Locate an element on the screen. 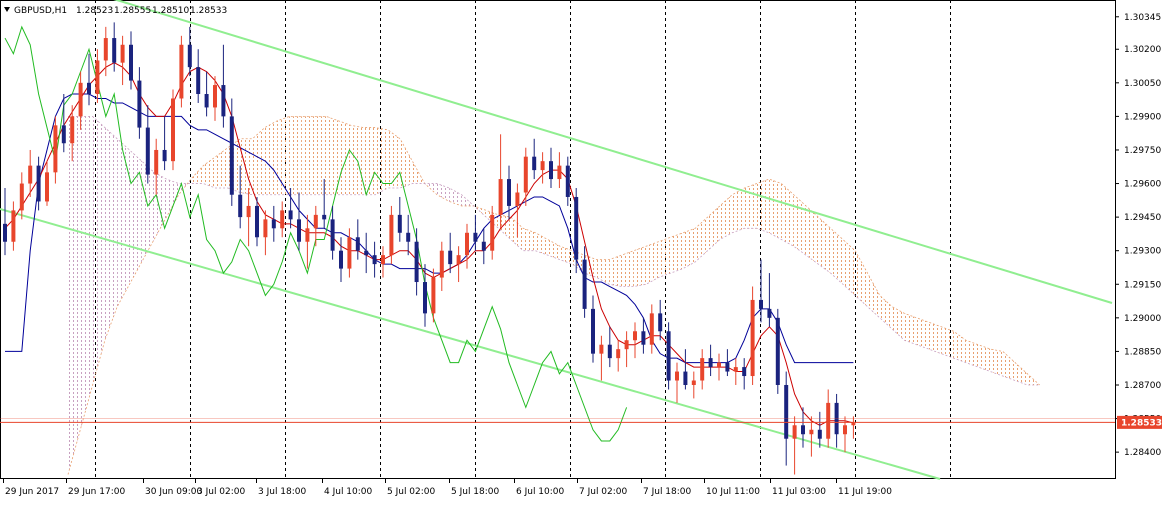  y-tick-label: 1.29900 is located at coordinates (1142, 117).